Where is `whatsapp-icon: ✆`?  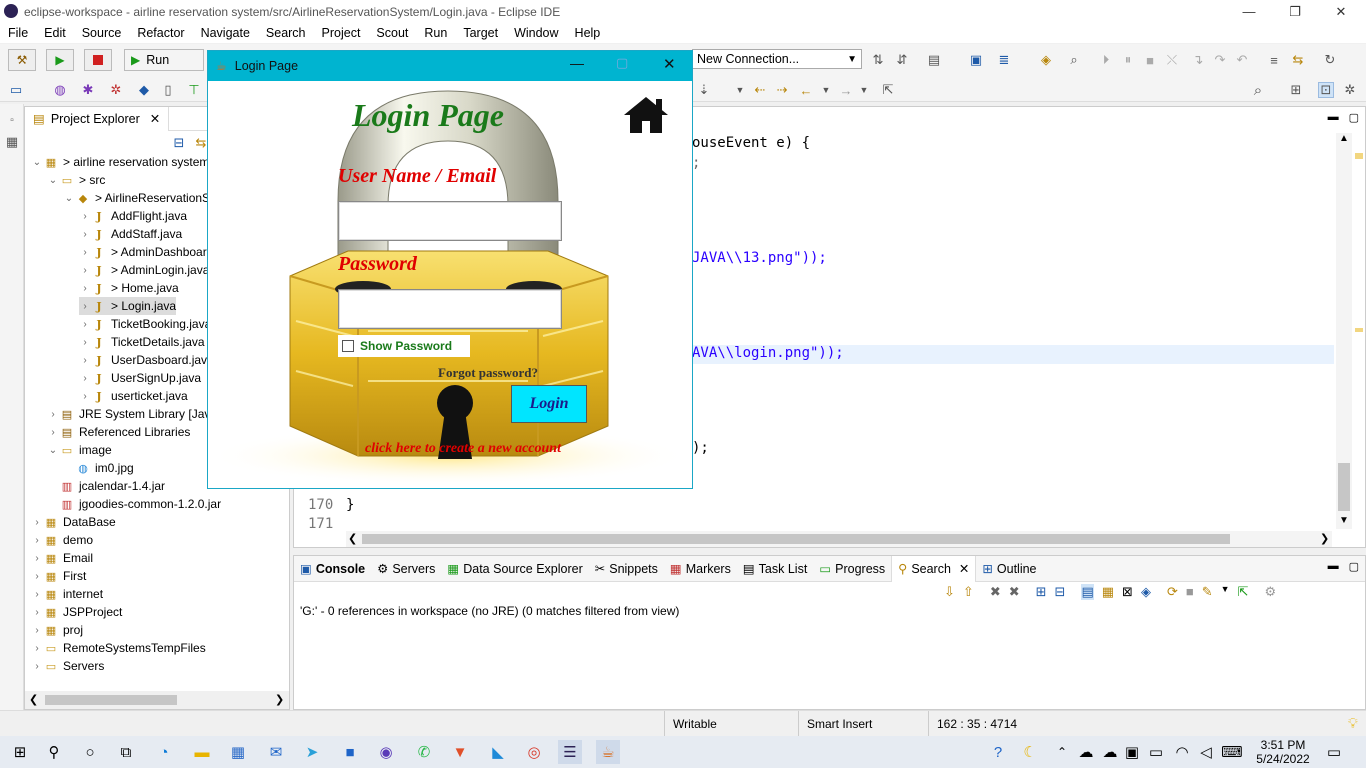
whatsapp-icon: ✆ is located at coordinates (424, 752).